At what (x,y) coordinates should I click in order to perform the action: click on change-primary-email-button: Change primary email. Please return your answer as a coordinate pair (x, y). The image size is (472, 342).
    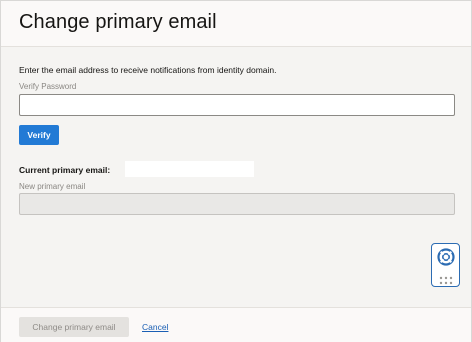
    Looking at the image, I should click on (74, 327).